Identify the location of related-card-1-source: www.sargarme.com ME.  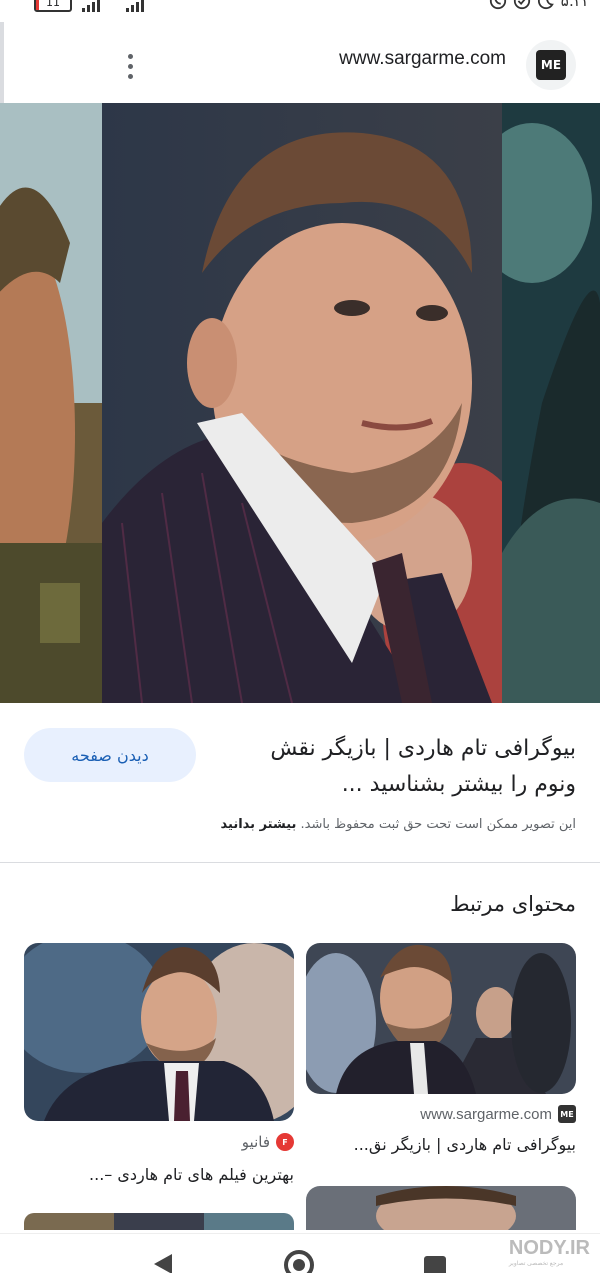
(498, 1114).